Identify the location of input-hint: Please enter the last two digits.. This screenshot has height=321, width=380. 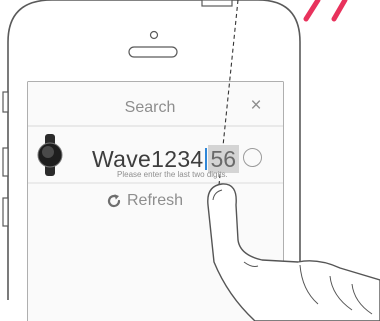
(172, 174).